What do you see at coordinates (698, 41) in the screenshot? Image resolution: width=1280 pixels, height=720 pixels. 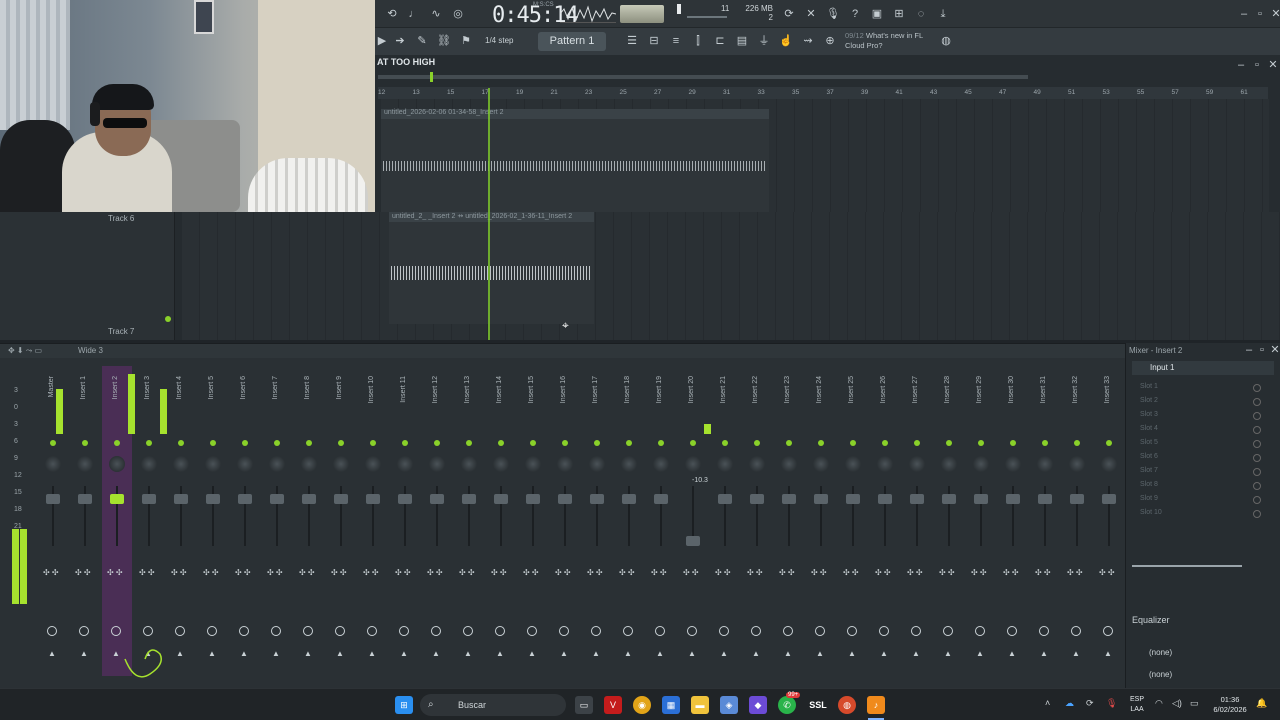 I see `mixer-icon: ⫿` at bounding box center [698, 41].